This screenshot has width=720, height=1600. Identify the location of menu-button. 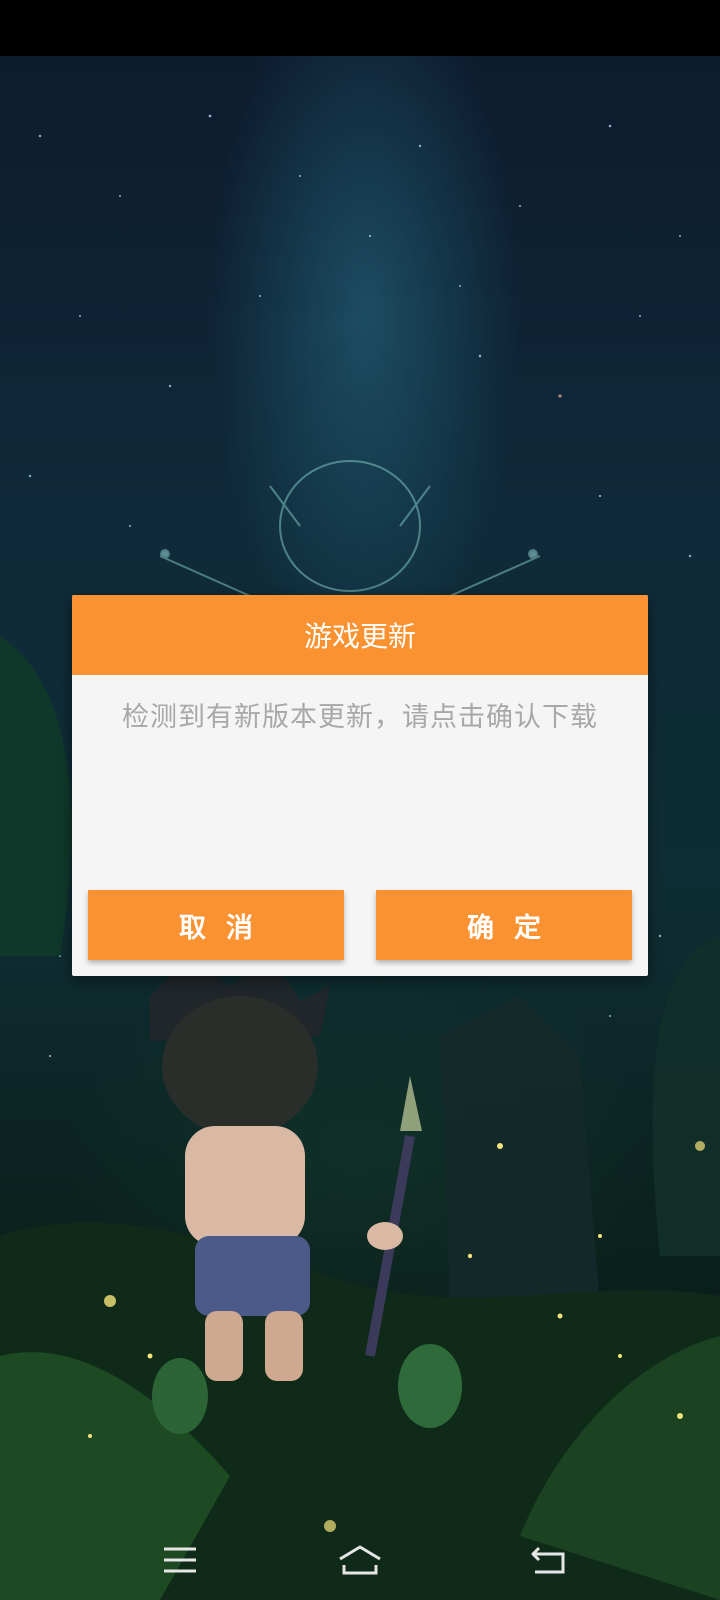
(180, 1560).